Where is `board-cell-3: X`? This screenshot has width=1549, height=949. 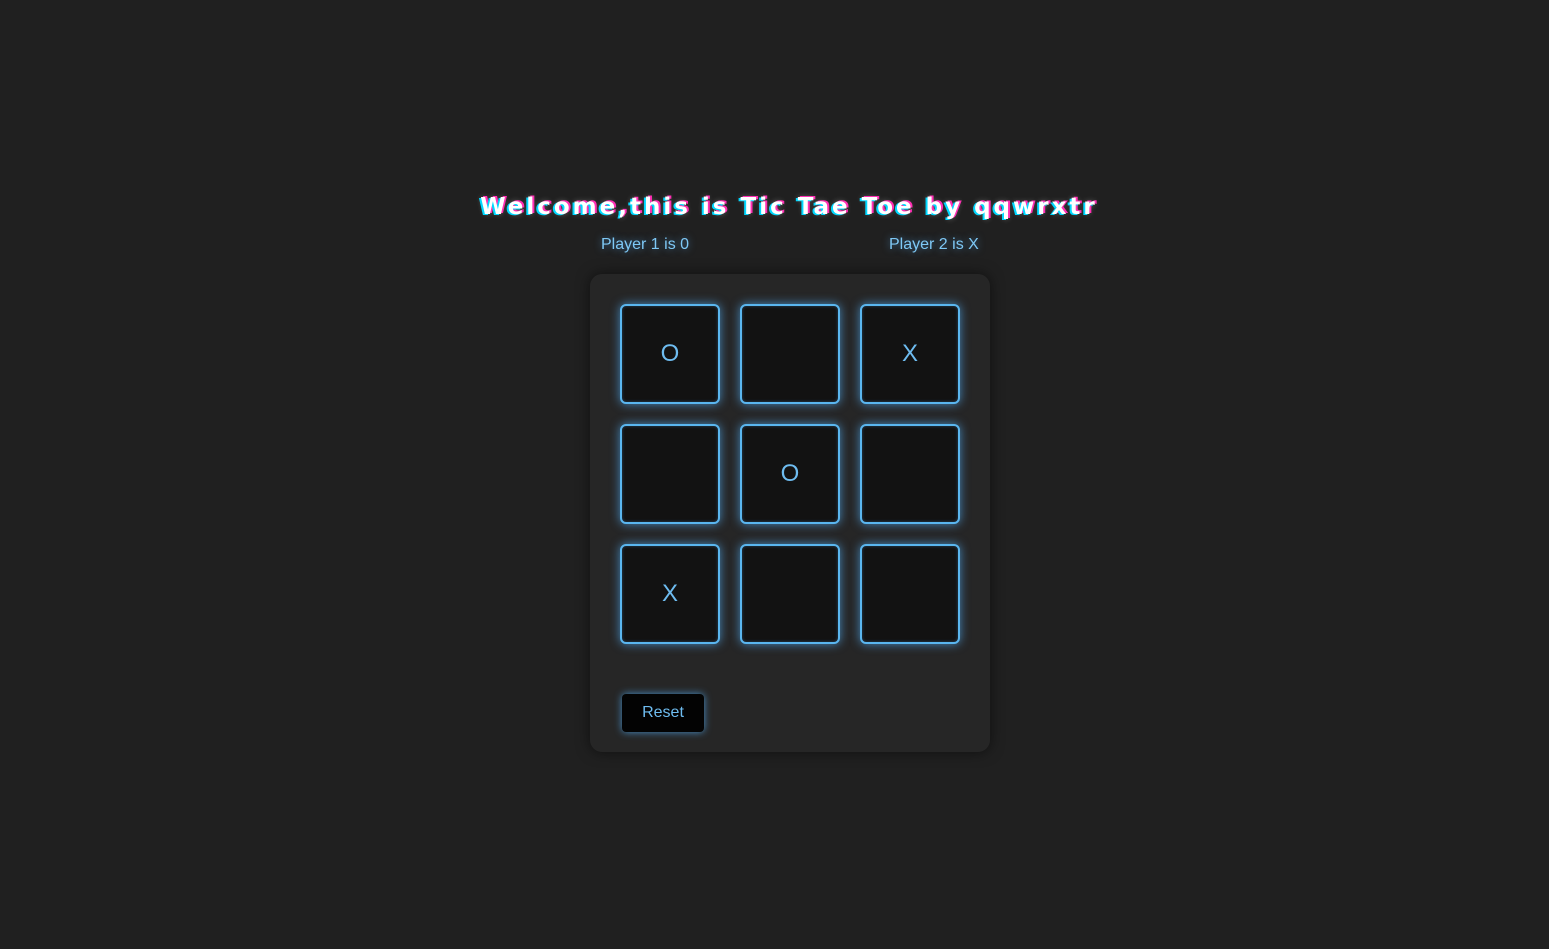
board-cell-3: X is located at coordinates (910, 354).